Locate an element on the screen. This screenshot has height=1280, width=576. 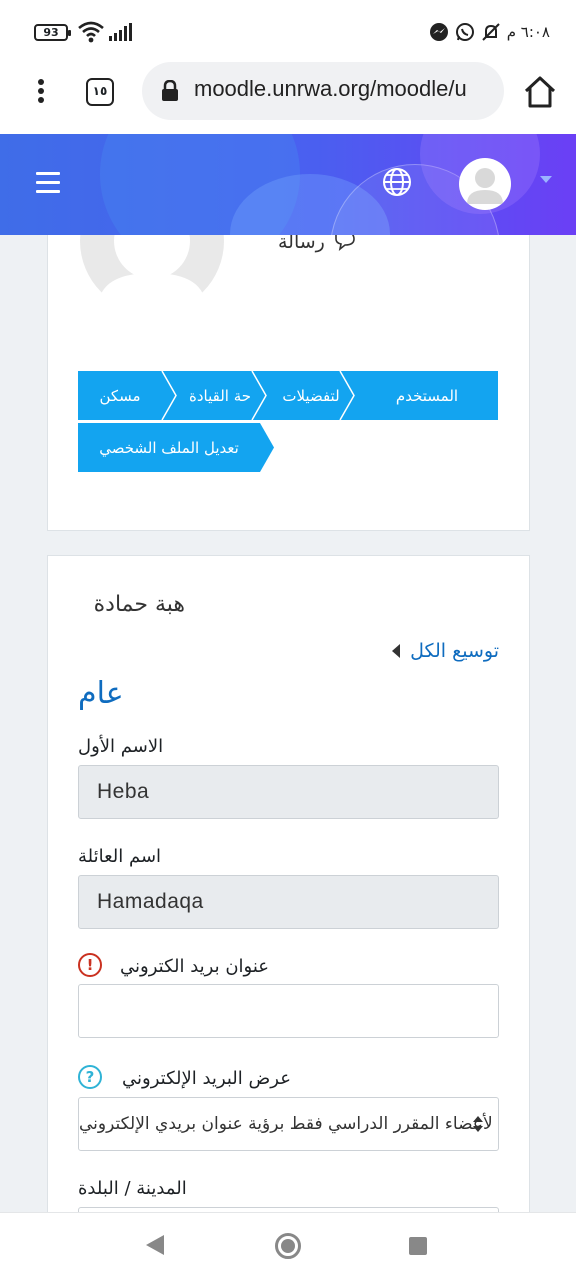
last-name-field: Hamadaqa is located at coordinates (288, 902).